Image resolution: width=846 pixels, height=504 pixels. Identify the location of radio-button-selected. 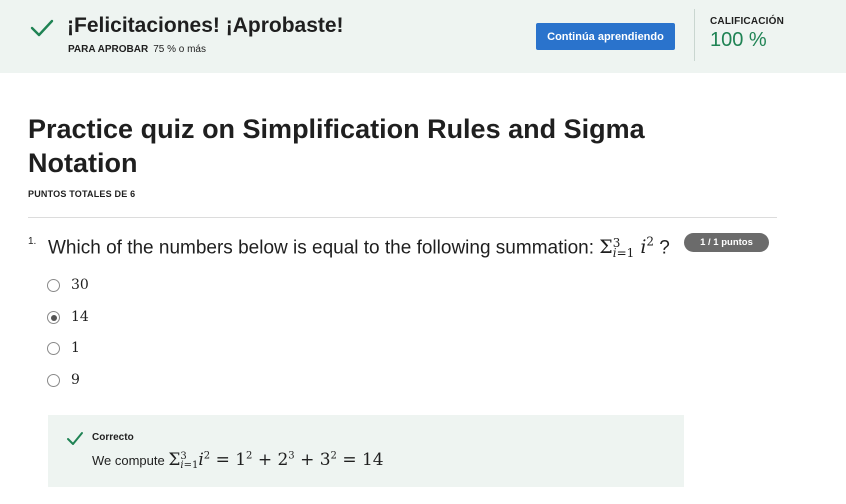
(53, 317).